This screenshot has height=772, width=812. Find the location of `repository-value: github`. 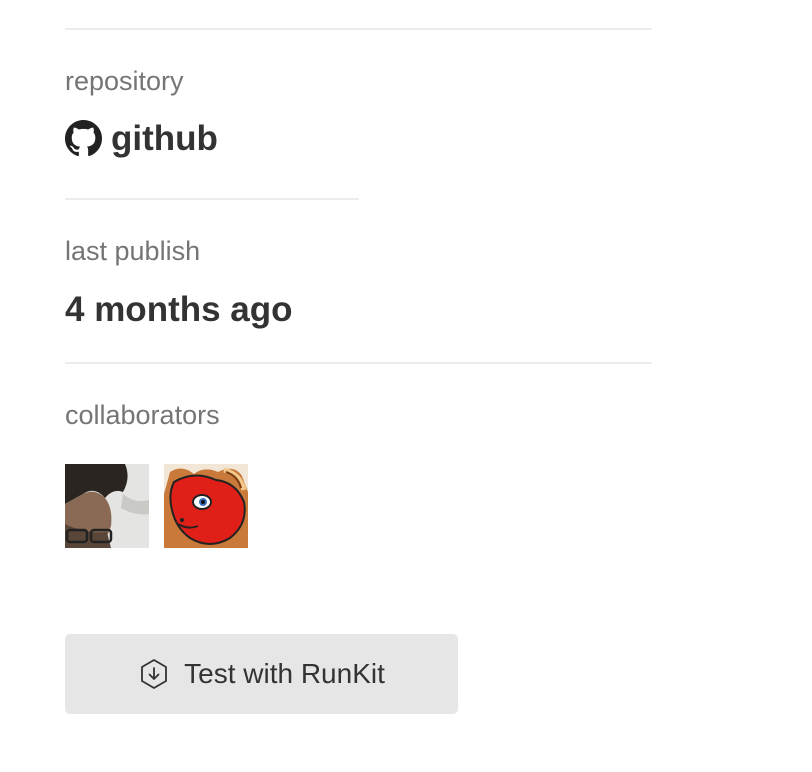

repository-value: github is located at coordinates (141, 138).